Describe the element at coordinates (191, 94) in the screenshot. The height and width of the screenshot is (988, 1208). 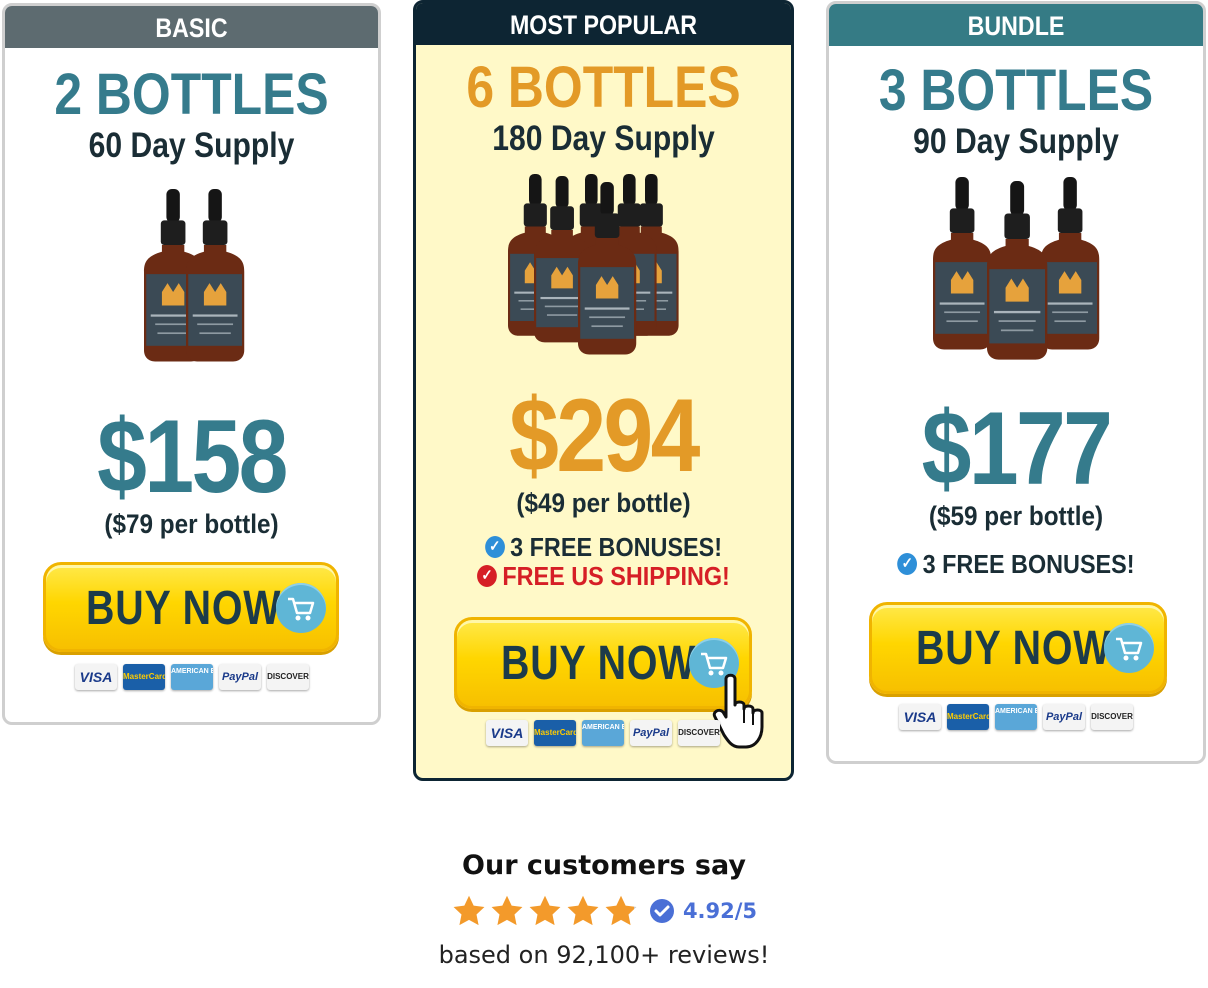
I see `bottle-quantity: 2 BOTTLES` at that location.